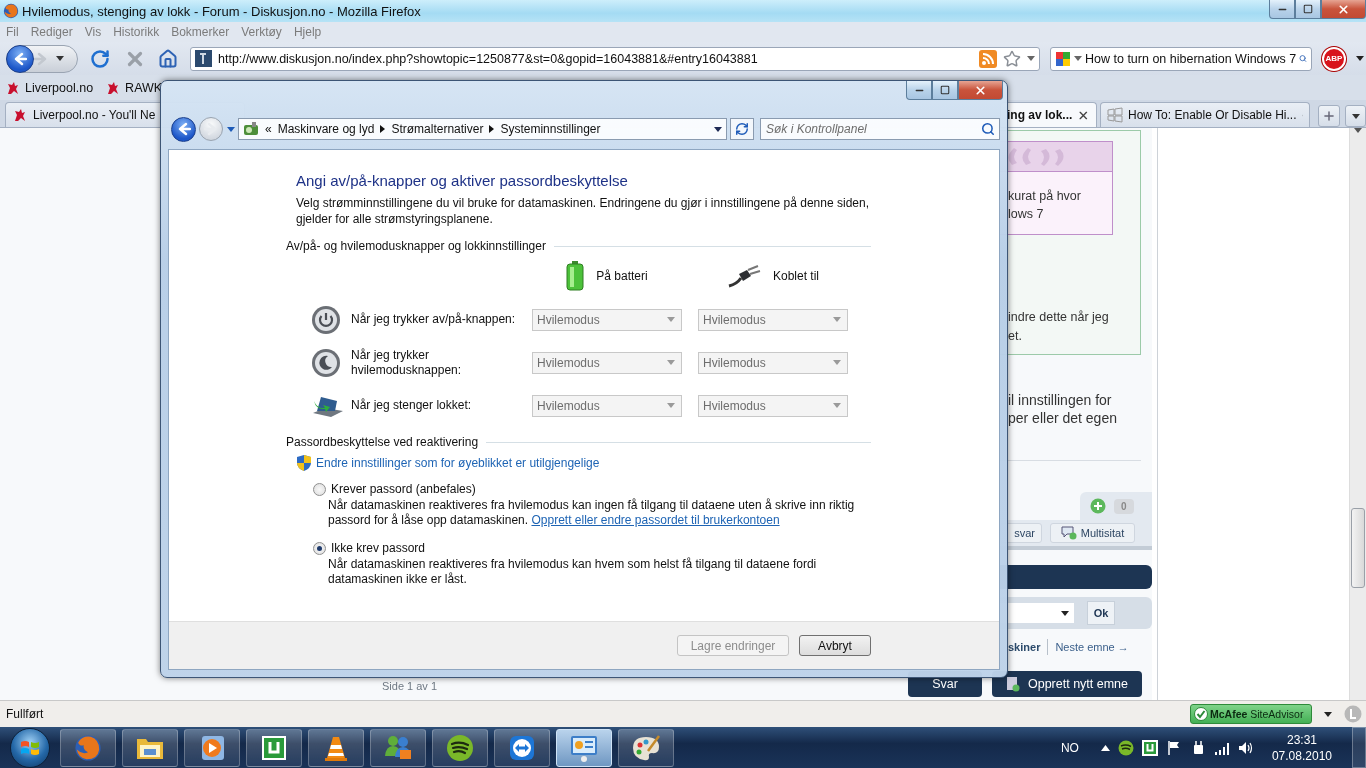 The image size is (1366, 768). What do you see at coordinates (49, 87) in the screenshot?
I see `bookmark-link: Liverpool.no` at bounding box center [49, 87].